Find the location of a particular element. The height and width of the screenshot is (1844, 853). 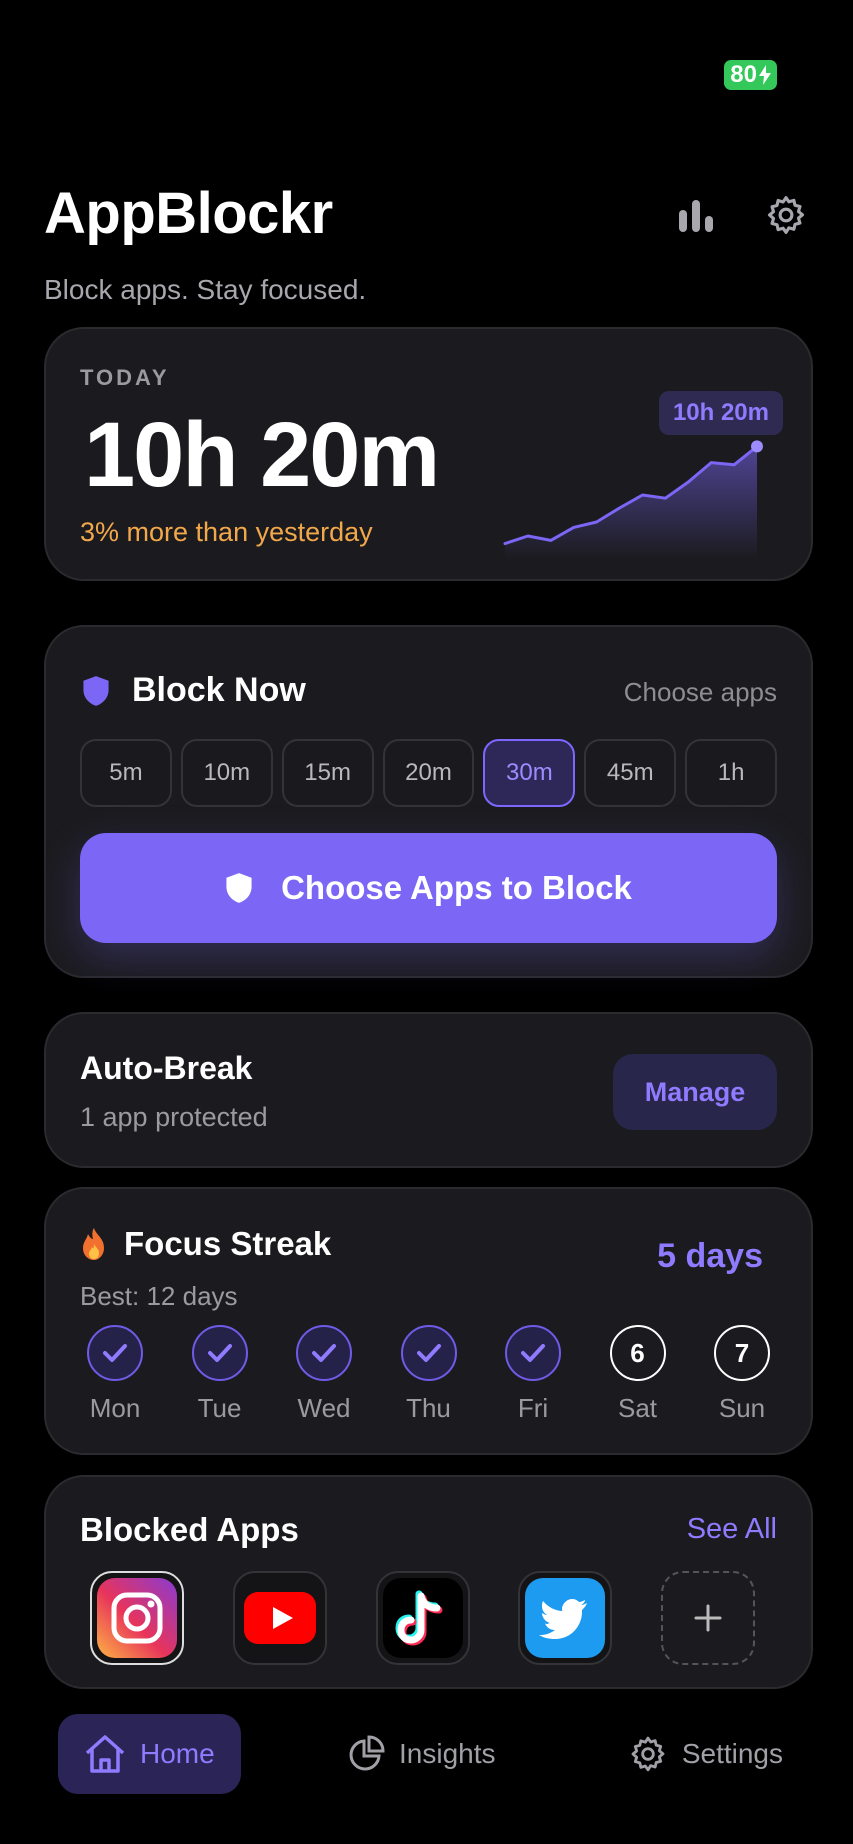

bottom-tab-bar: Home Insights Settings is located at coordinates (433, 1754).